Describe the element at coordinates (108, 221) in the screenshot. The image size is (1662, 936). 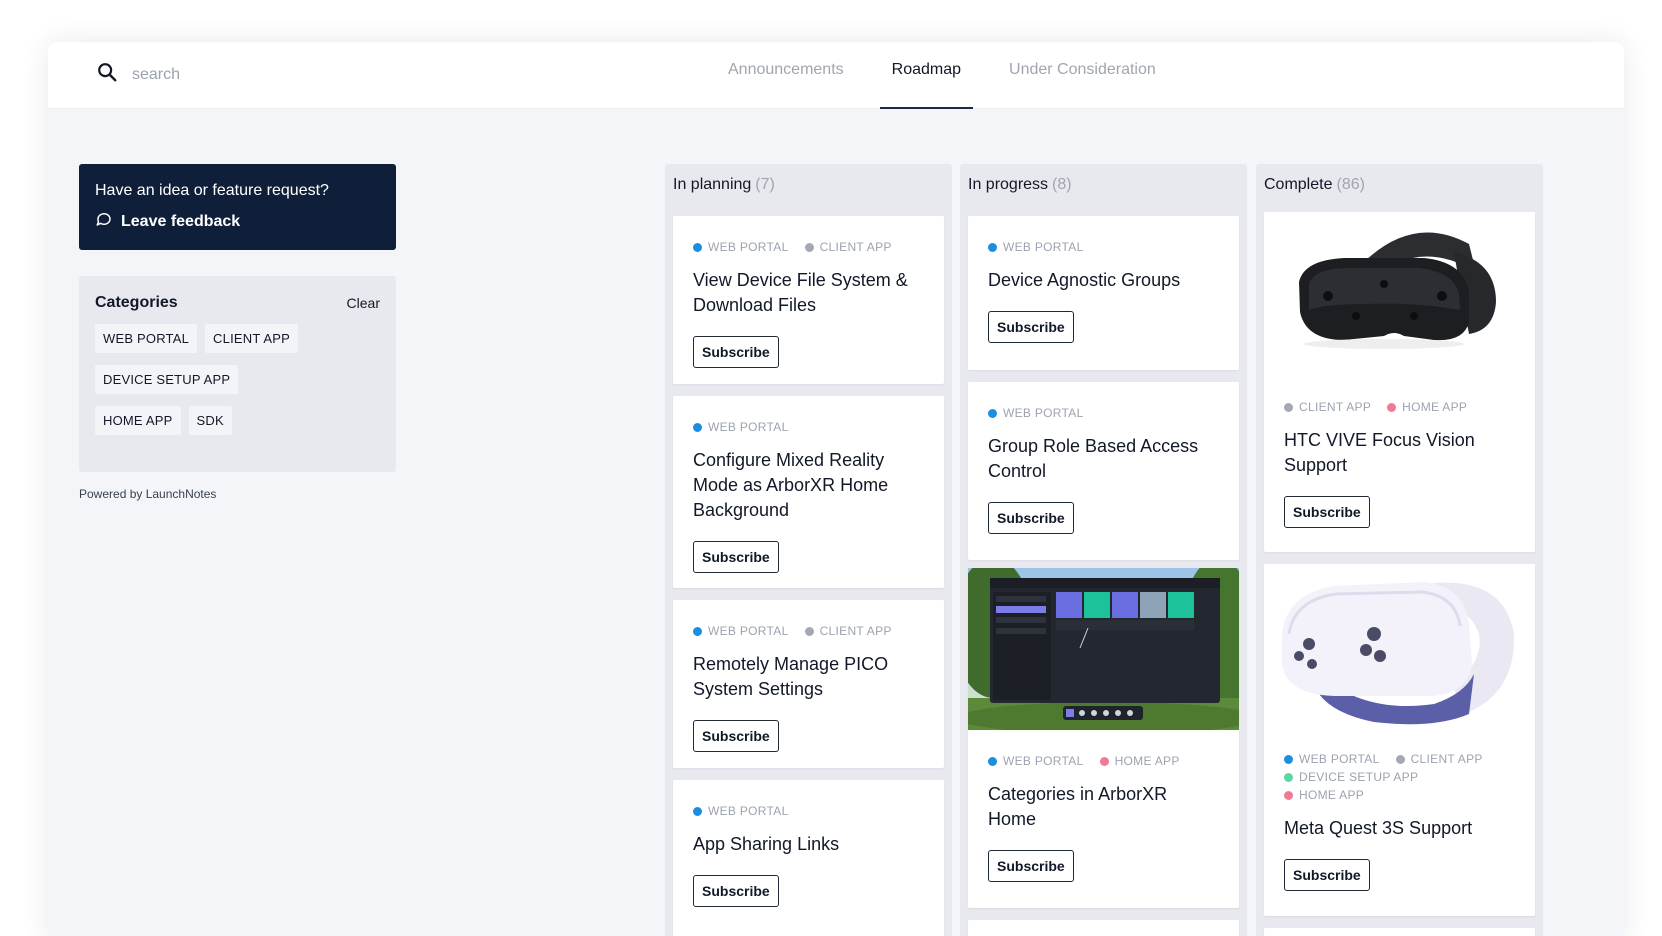
I see `chat-bubble-icon` at that location.